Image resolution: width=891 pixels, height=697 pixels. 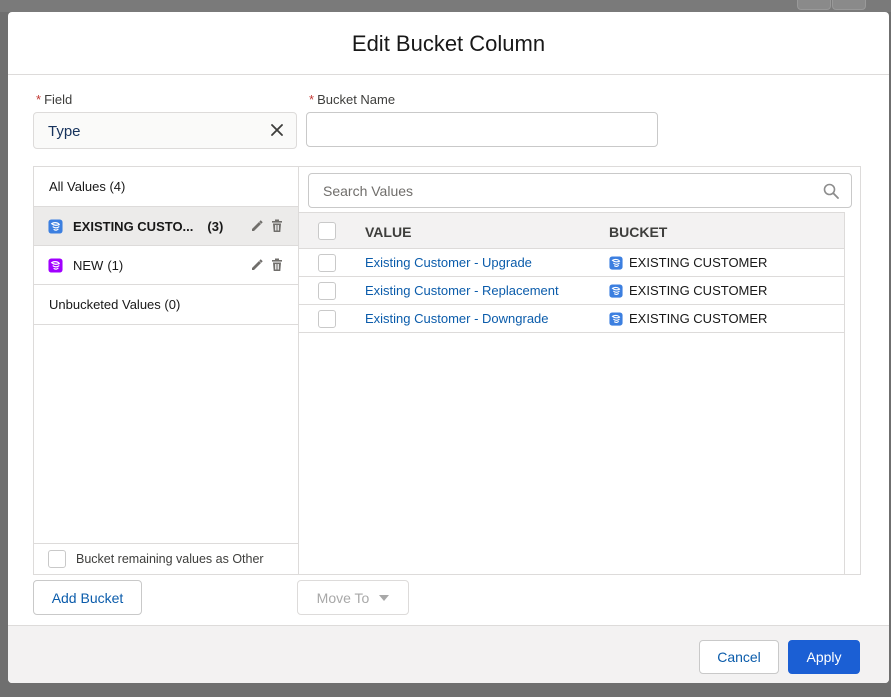 What do you see at coordinates (571, 231) in the screenshot?
I see `table-header: VALUE BUCKET` at bounding box center [571, 231].